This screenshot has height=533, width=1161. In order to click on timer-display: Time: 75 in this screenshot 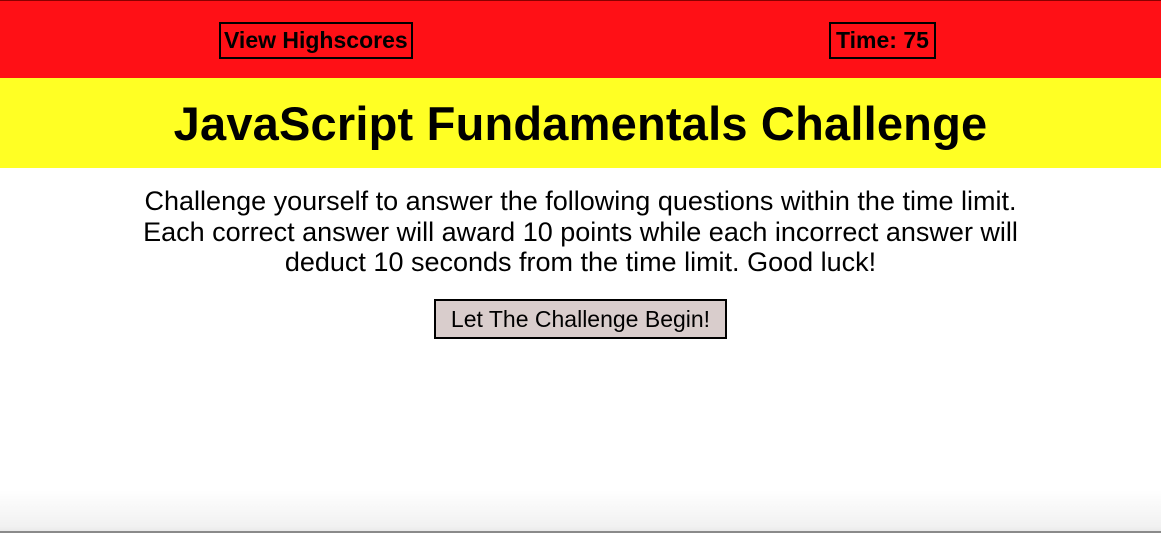, I will do `click(882, 40)`.